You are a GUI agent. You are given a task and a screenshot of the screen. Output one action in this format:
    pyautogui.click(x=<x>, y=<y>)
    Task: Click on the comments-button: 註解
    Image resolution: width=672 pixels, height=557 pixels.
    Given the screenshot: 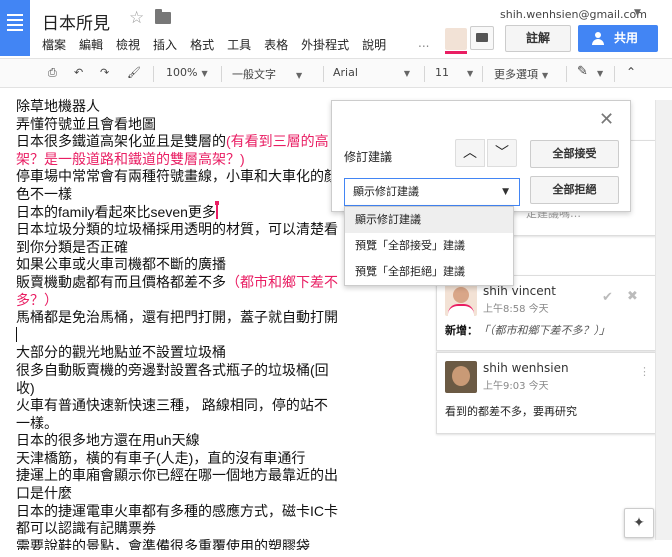 What is the action you would take?
    pyautogui.click(x=538, y=38)
    